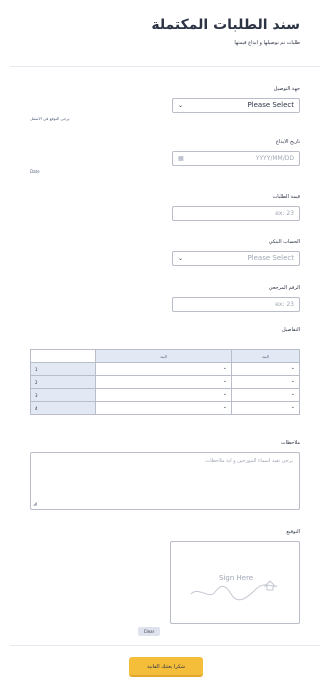 The image size is (320, 695). Describe the element at coordinates (236, 213) in the screenshot. I see `orders-value-input: ex: 23` at that location.